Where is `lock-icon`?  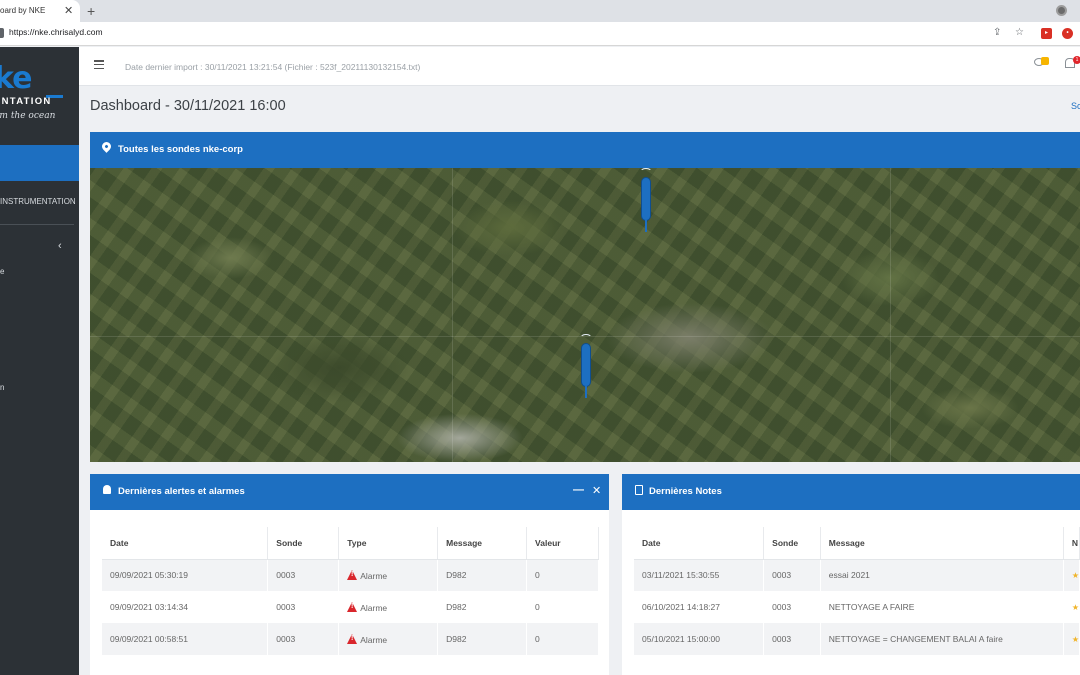
lock-icon is located at coordinates (2, 33).